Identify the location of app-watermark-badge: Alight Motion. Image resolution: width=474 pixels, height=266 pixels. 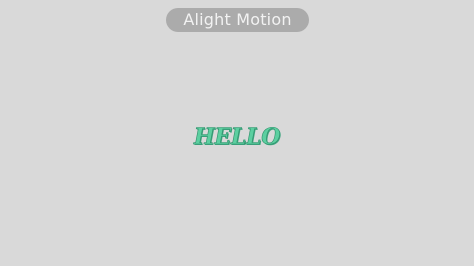
(237, 20).